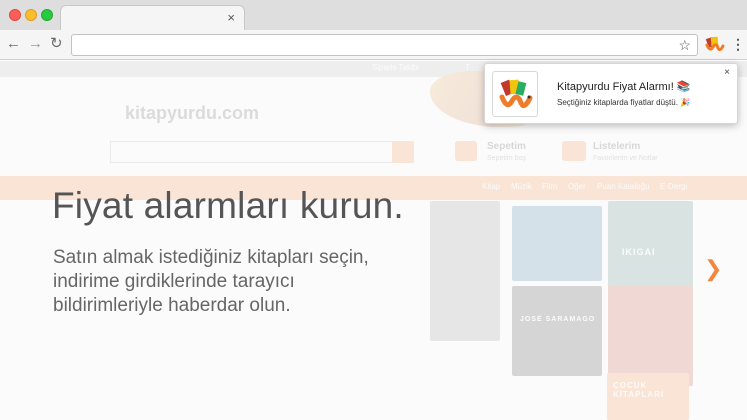 This screenshot has width=747, height=420. Describe the element at coordinates (35, 44) in the screenshot. I see `forward-icon: →` at that location.